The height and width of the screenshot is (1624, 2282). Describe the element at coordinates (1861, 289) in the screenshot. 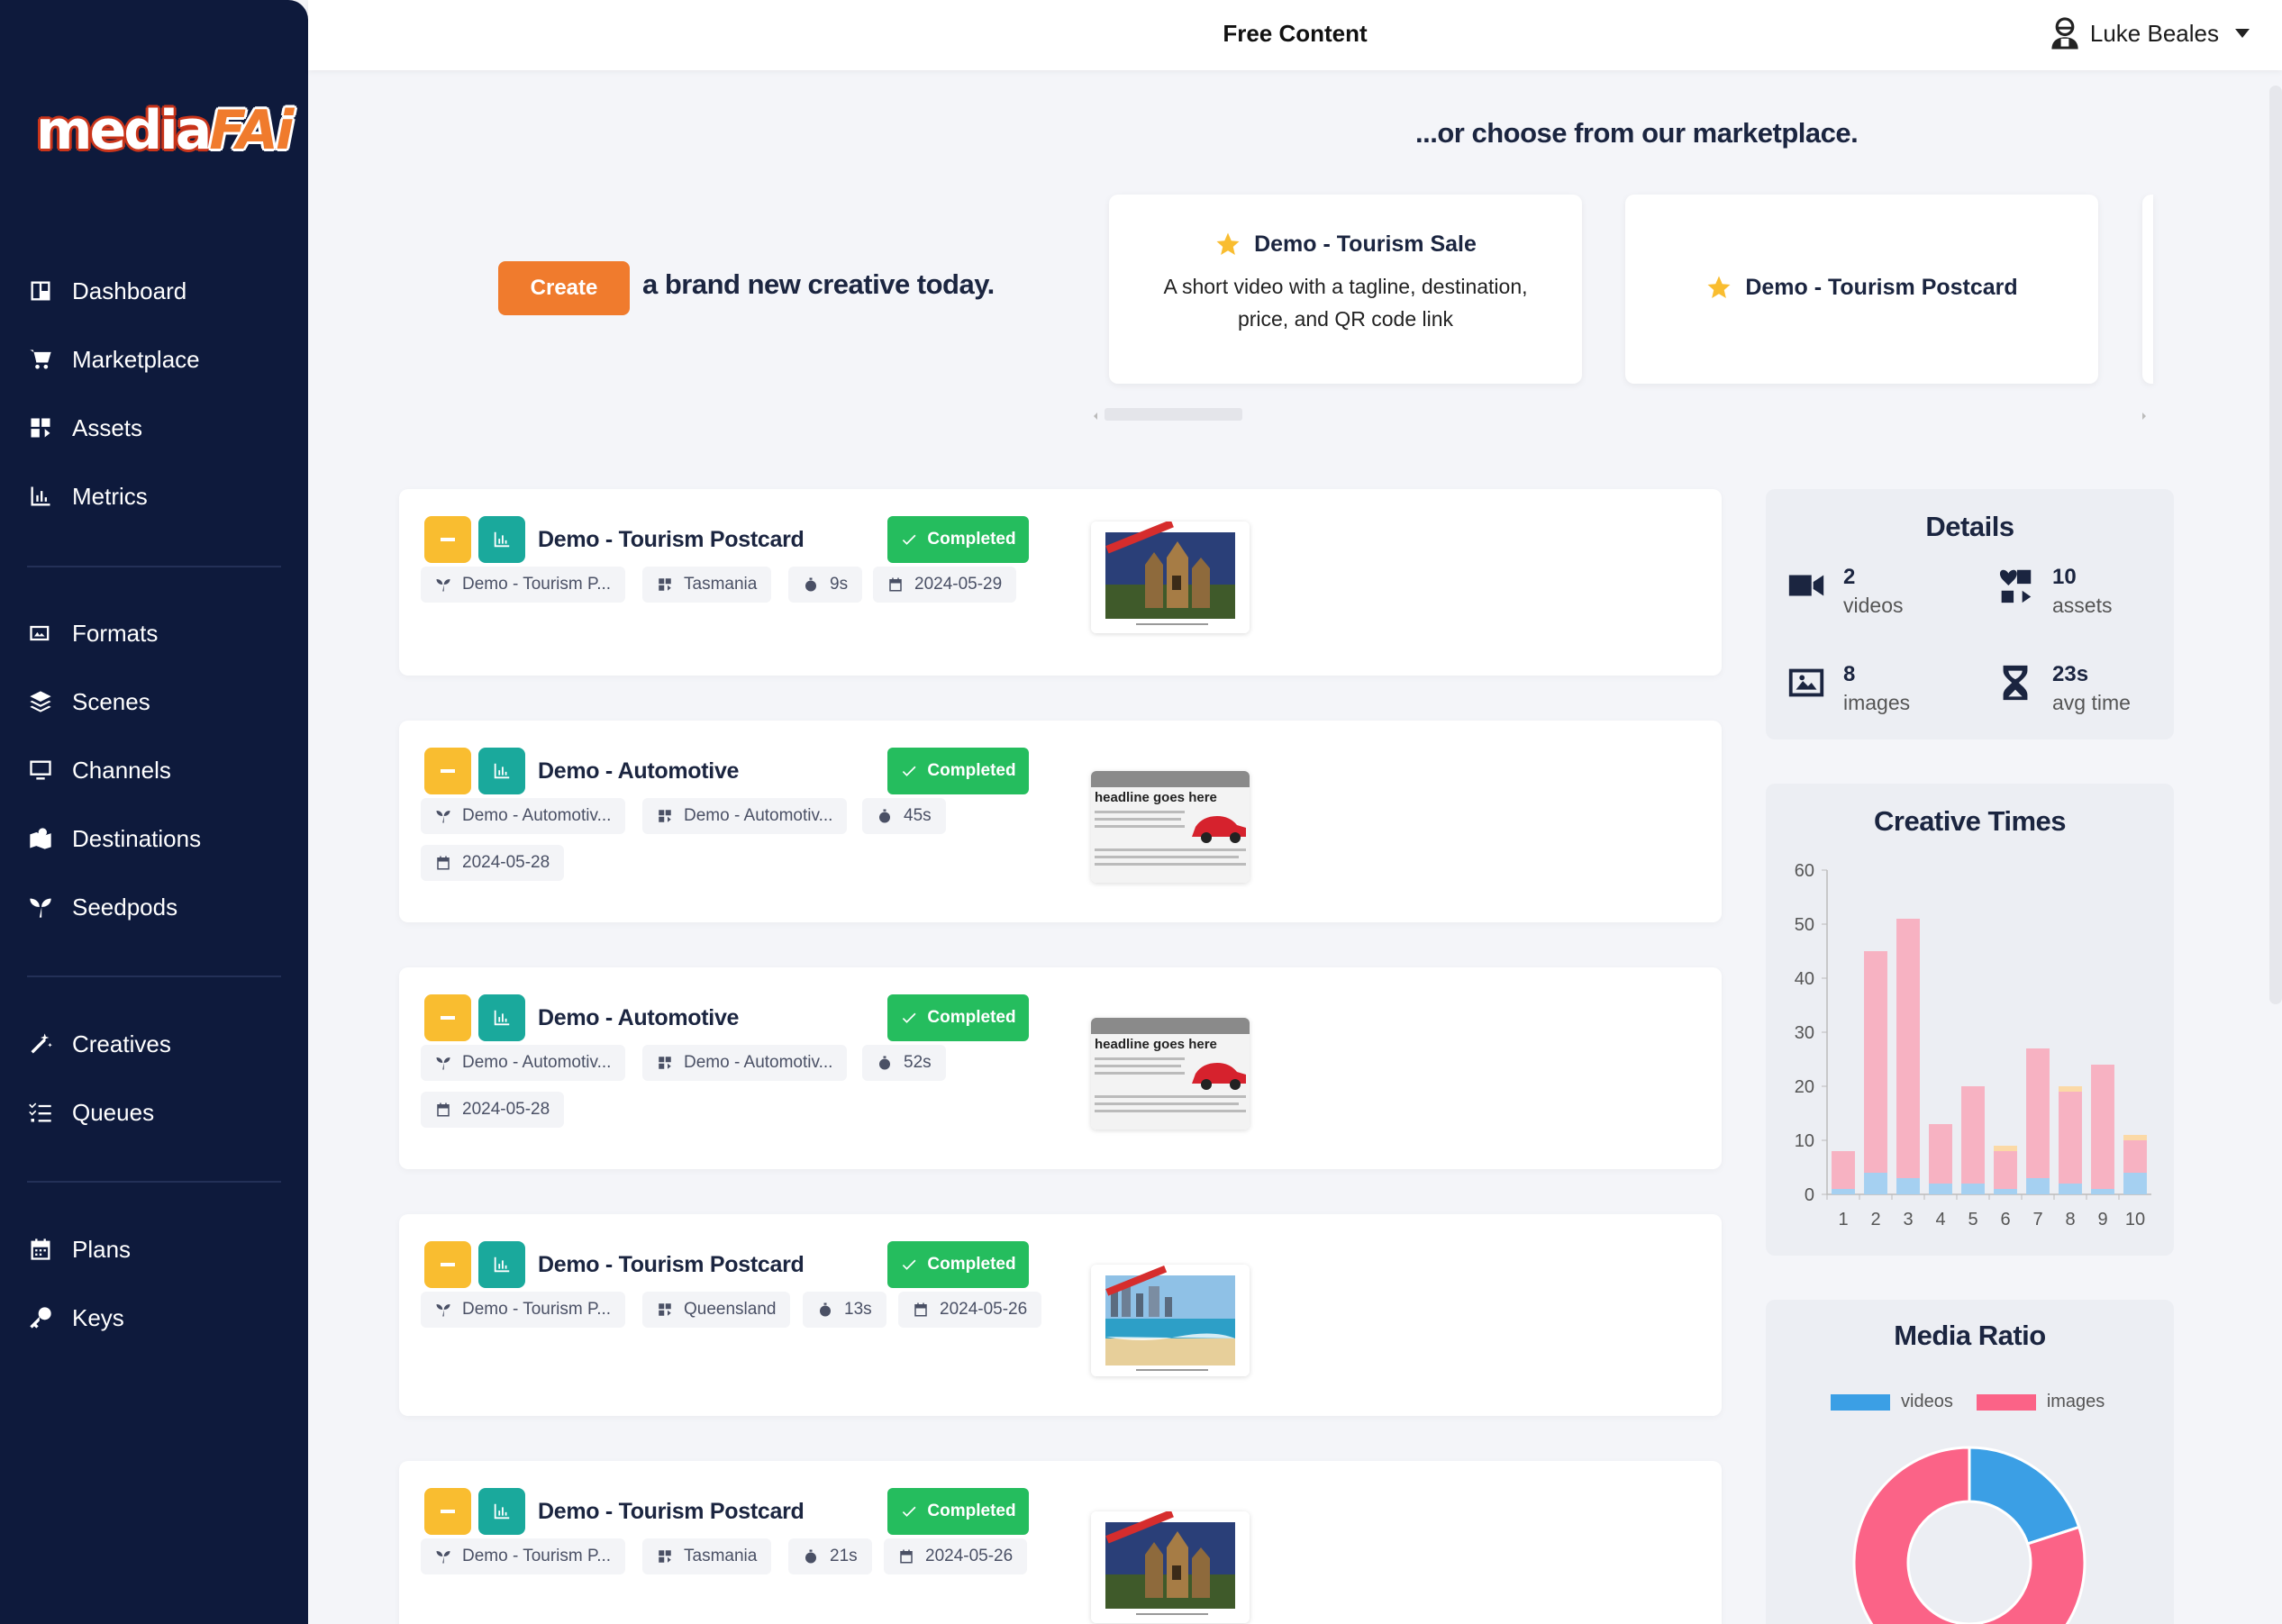

I see `marketplace-card: Demo - Tourism Postcard` at that location.